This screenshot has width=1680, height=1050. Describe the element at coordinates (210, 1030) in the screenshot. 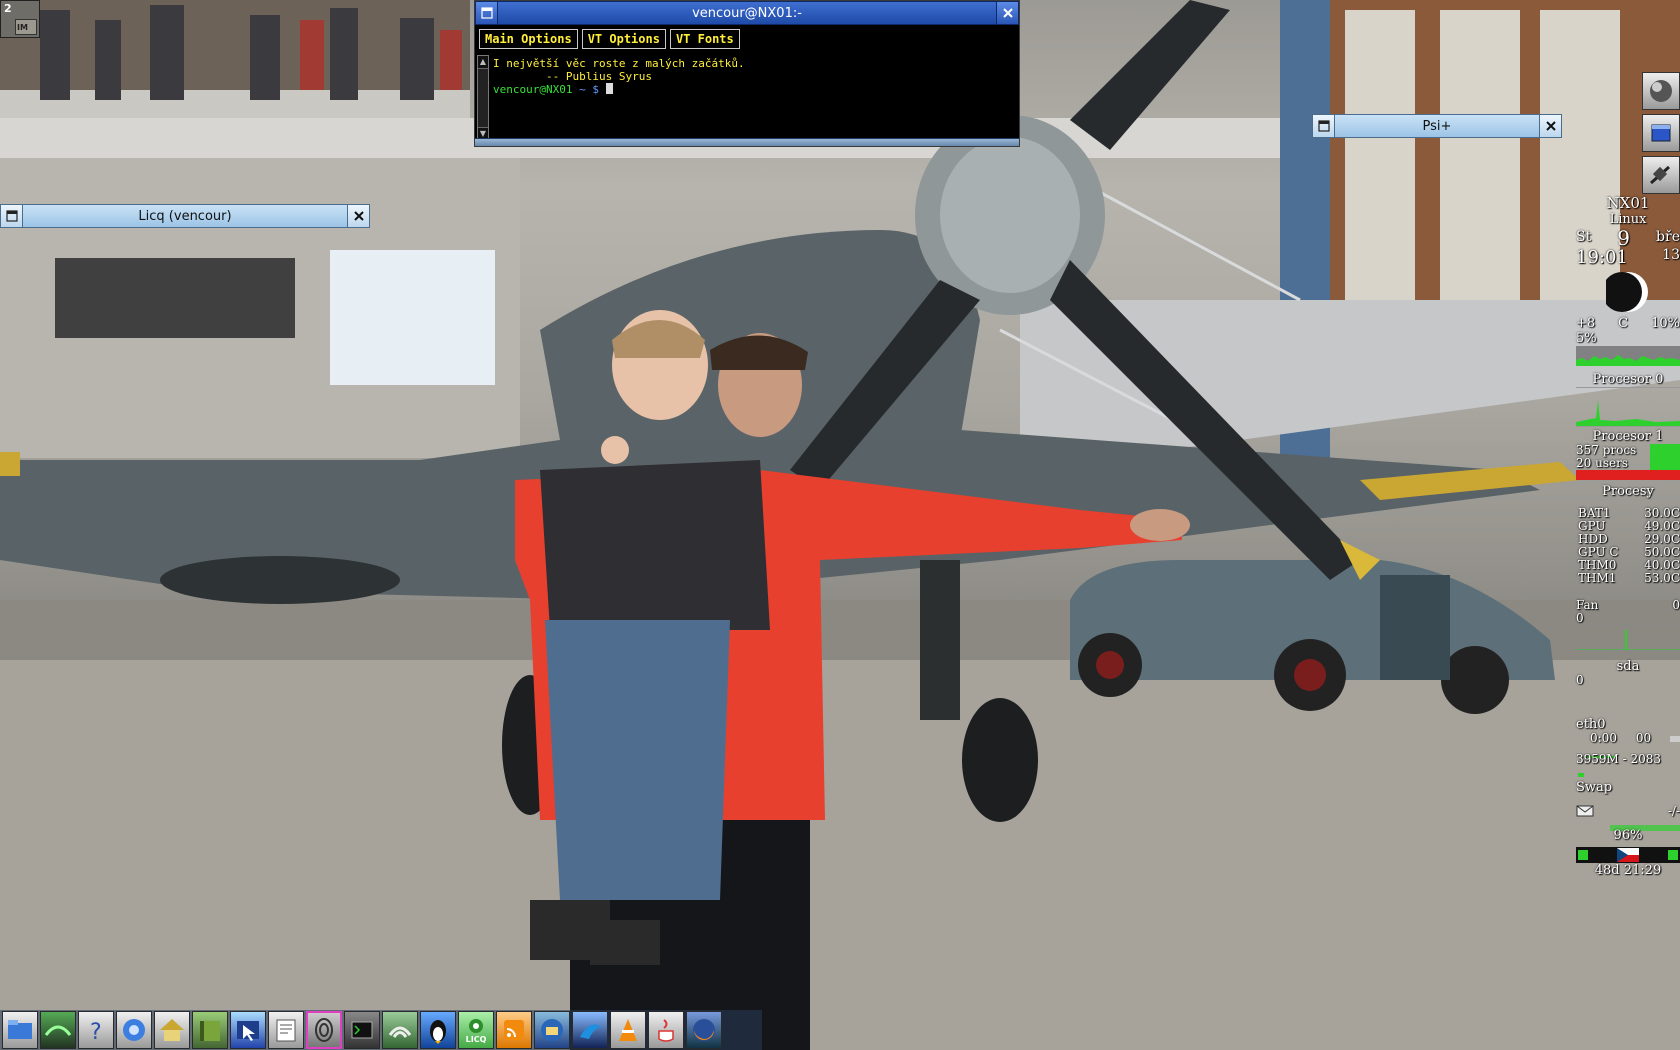

I see `taskbar-book` at that location.